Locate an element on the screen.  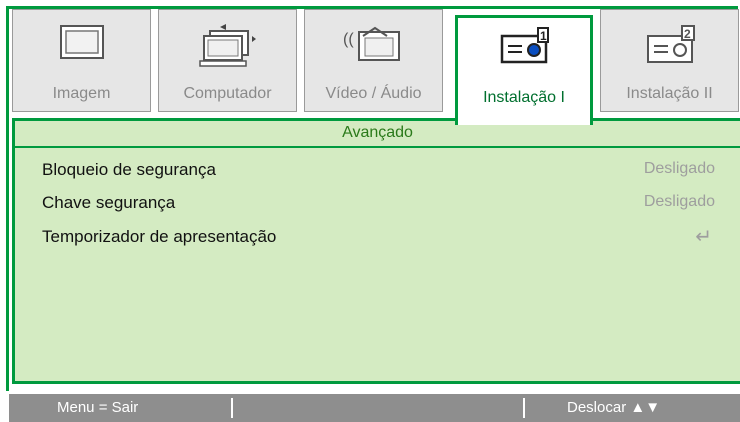
status-bar: Menu = Sair Deslocar ▲▼ is located at coordinates (374, 408).